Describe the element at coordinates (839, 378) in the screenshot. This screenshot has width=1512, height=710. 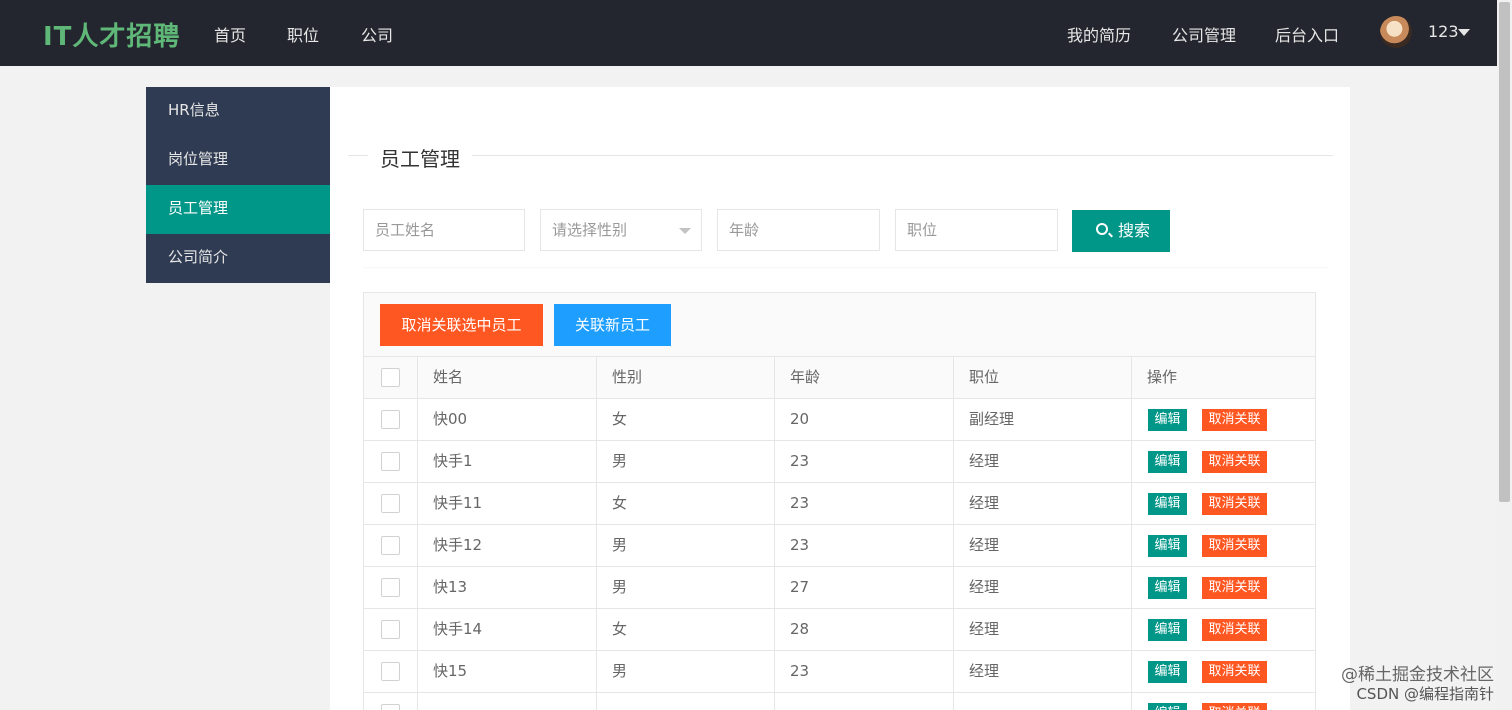
I see `table-header: 姓名 性别 年龄 职位 操作` at that location.